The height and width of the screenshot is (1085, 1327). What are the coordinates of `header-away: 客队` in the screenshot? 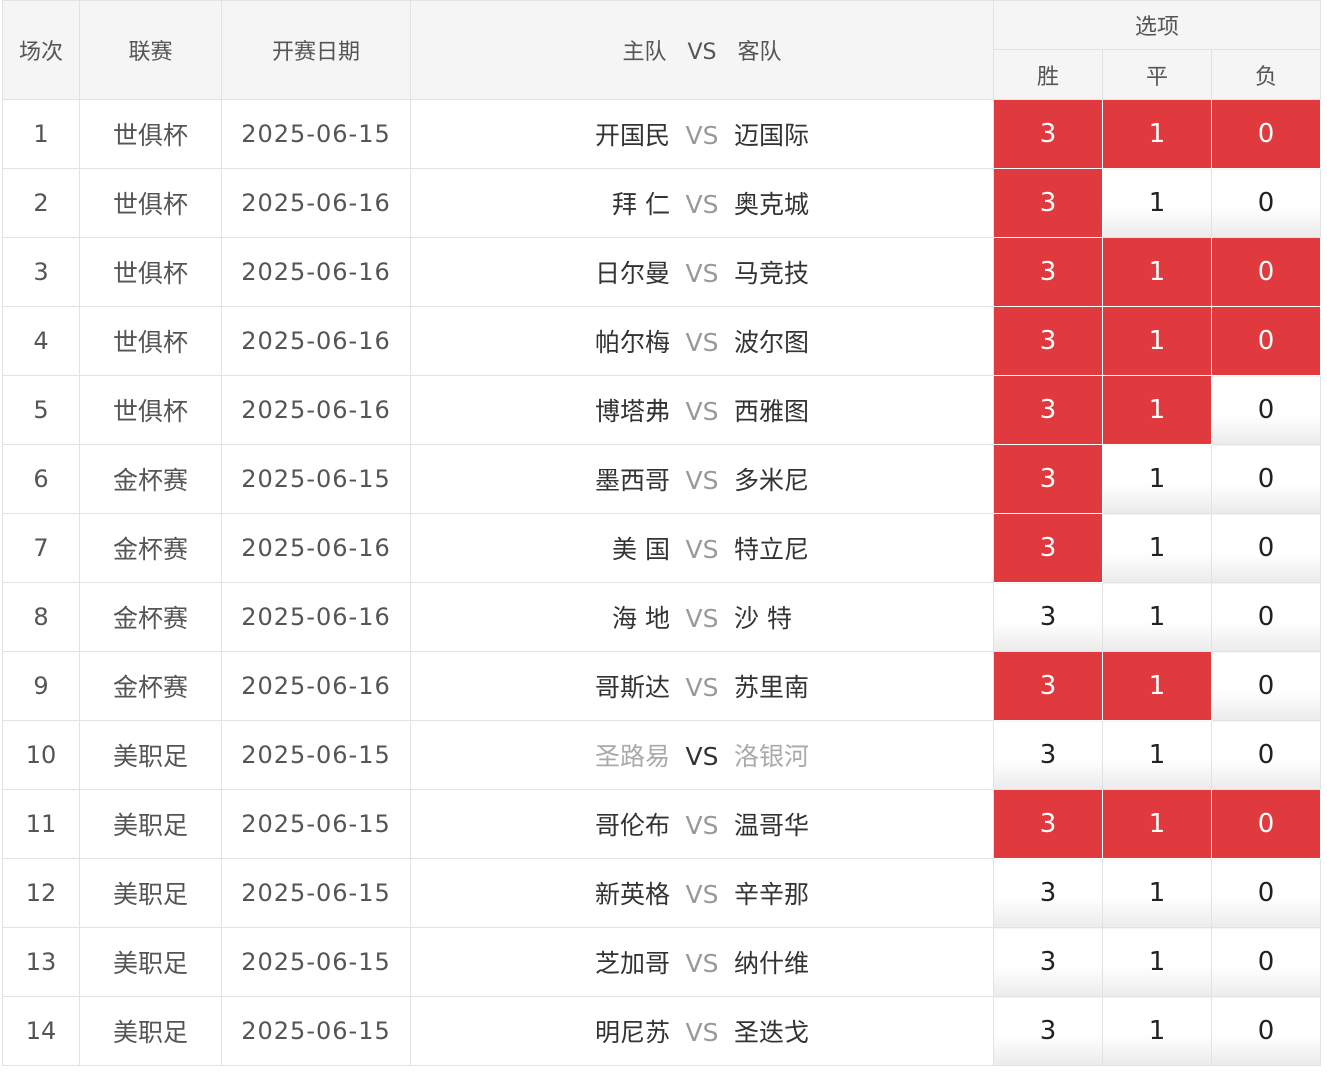 It's located at (759, 52).